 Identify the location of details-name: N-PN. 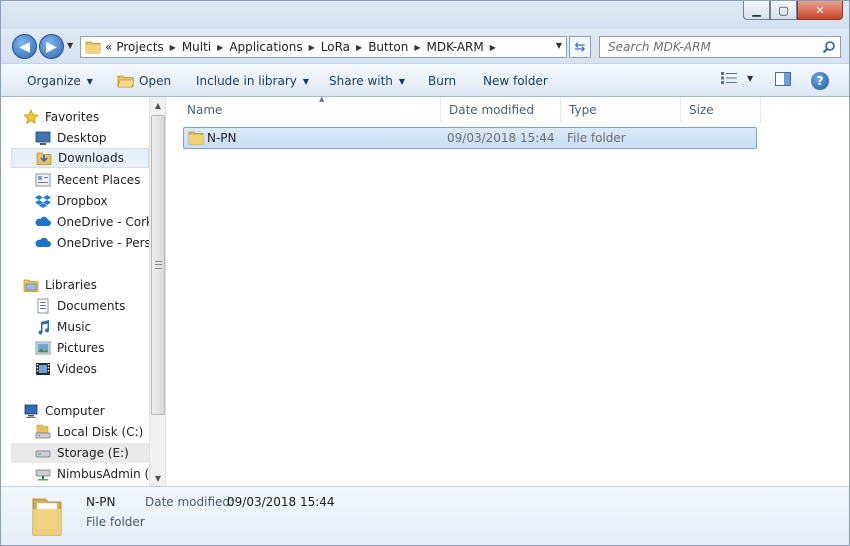
(101, 502).